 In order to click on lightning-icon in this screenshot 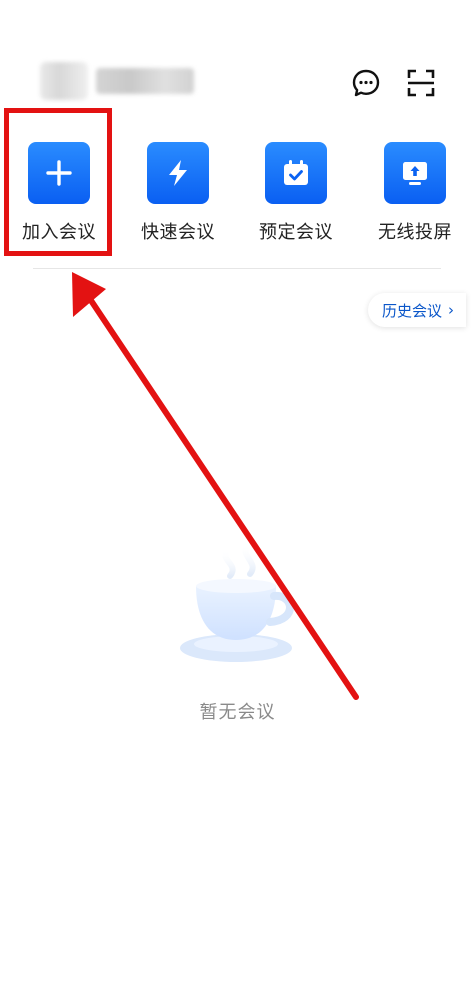, I will do `click(178, 173)`.